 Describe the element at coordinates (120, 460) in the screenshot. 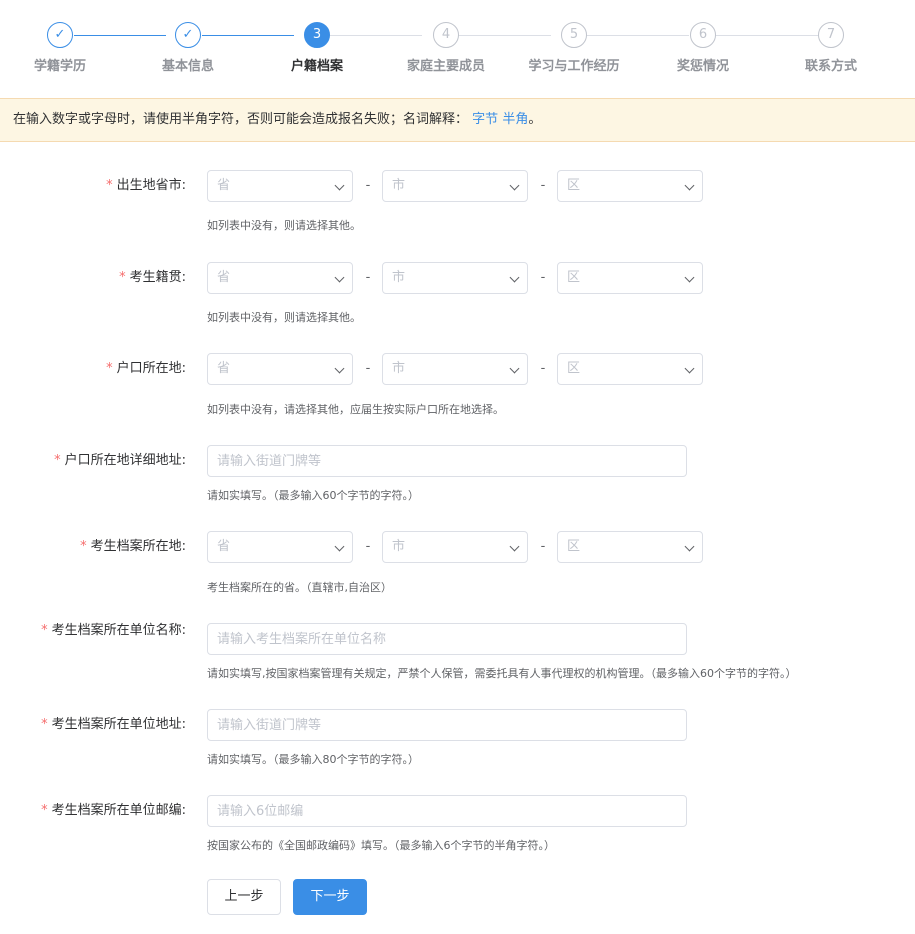

I see `field-label: * 户口所在地详细地址:` at that location.